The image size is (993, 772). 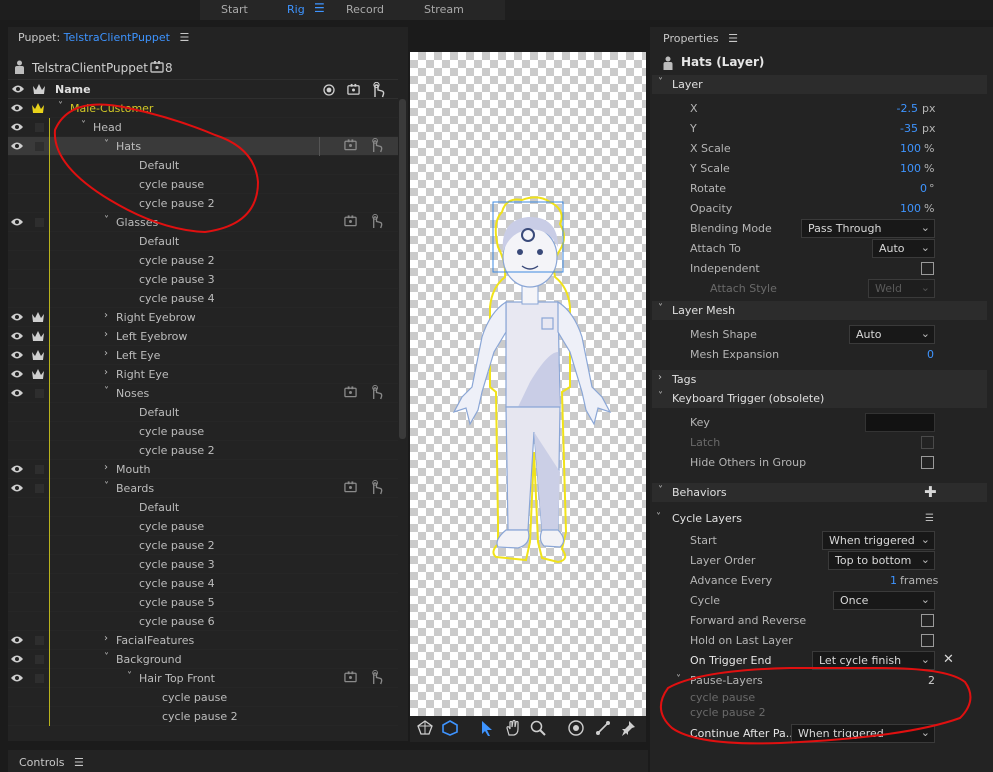 What do you see at coordinates (203, 488) in the screenshot?
I see `layer-row: ˅ Beards` at bounding box center [203, 488].